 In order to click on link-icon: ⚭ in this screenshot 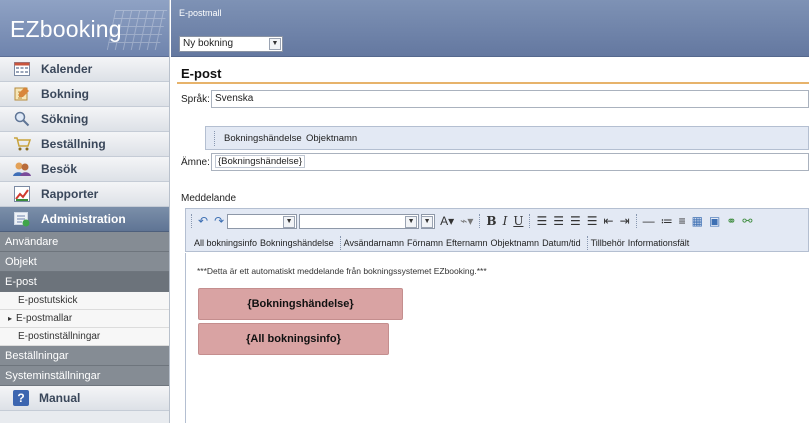, I will do `click(731, 221)`.